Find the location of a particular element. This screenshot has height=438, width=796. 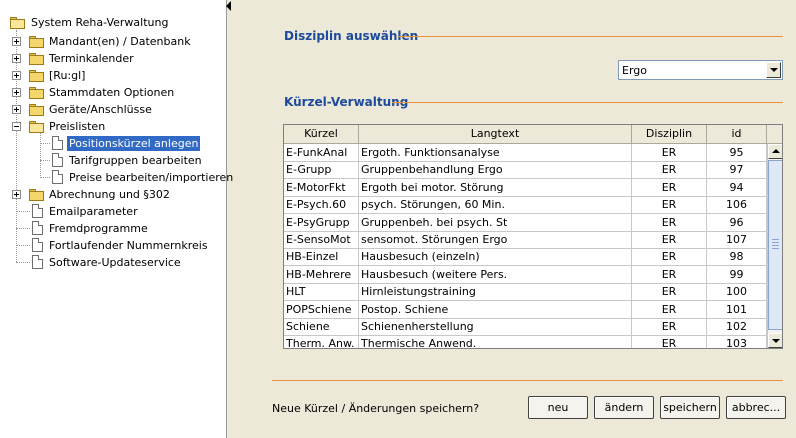

tree-item-nummernkreis: Fortlaufender Nummernkreis is located at coordinates (113, 245).